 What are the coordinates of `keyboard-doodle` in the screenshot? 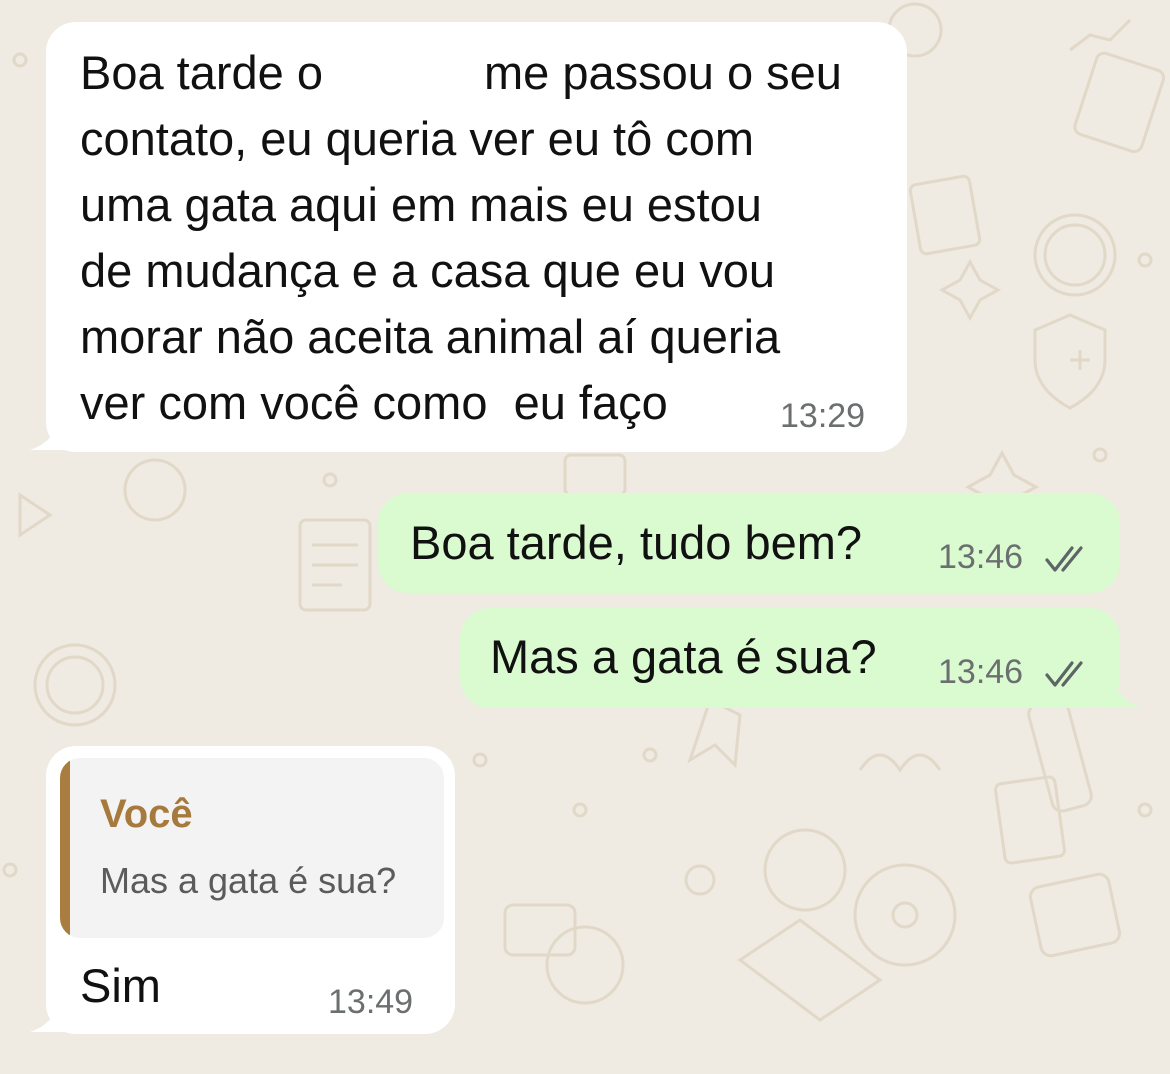 It's located at (595, 475).